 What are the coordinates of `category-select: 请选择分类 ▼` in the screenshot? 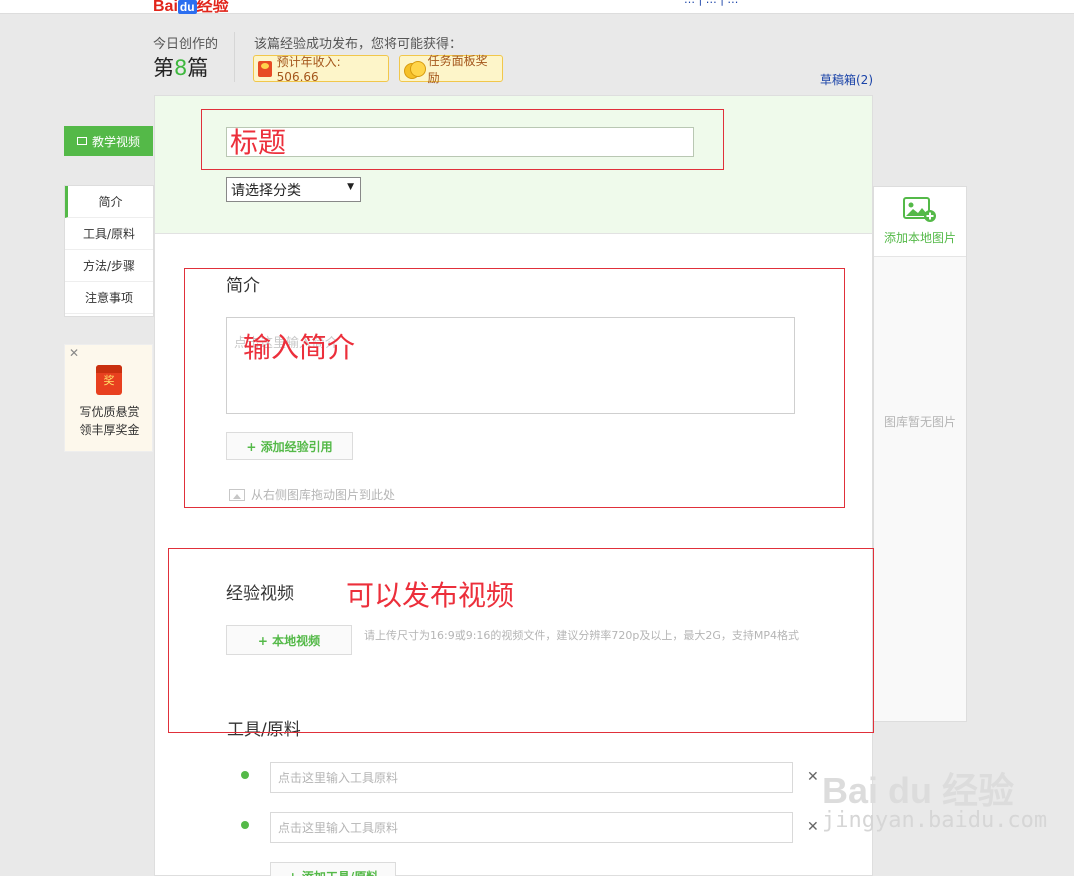 It's located at (293, 189).